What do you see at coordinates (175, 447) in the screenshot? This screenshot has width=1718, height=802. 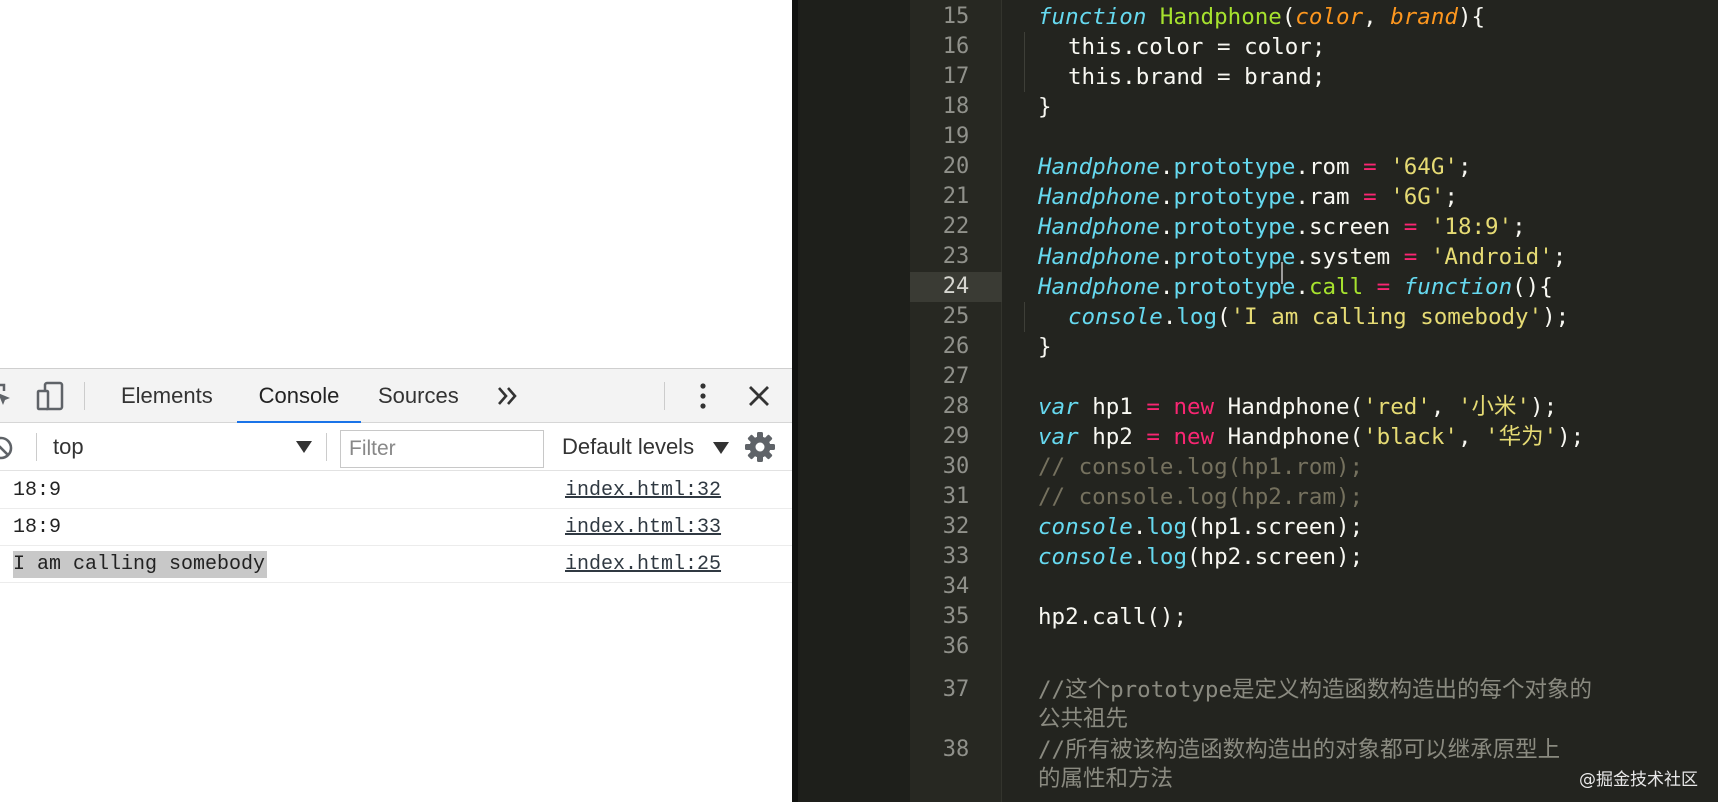 I see `context-select: top` at bounding box center [175, 447].